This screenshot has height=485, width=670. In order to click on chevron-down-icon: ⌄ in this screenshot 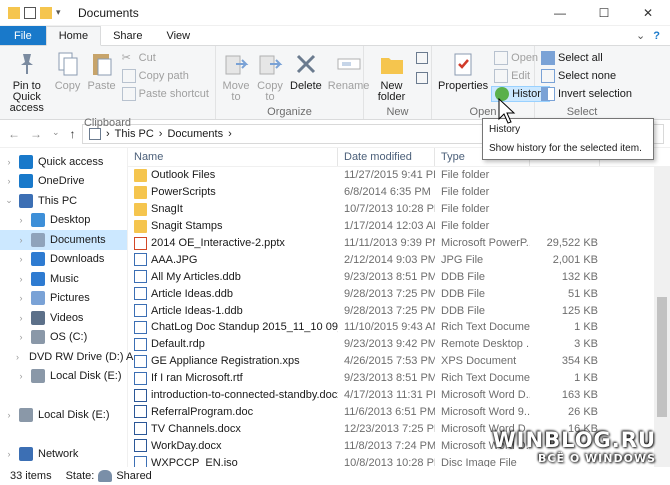, I will do `click(640, 35)`.